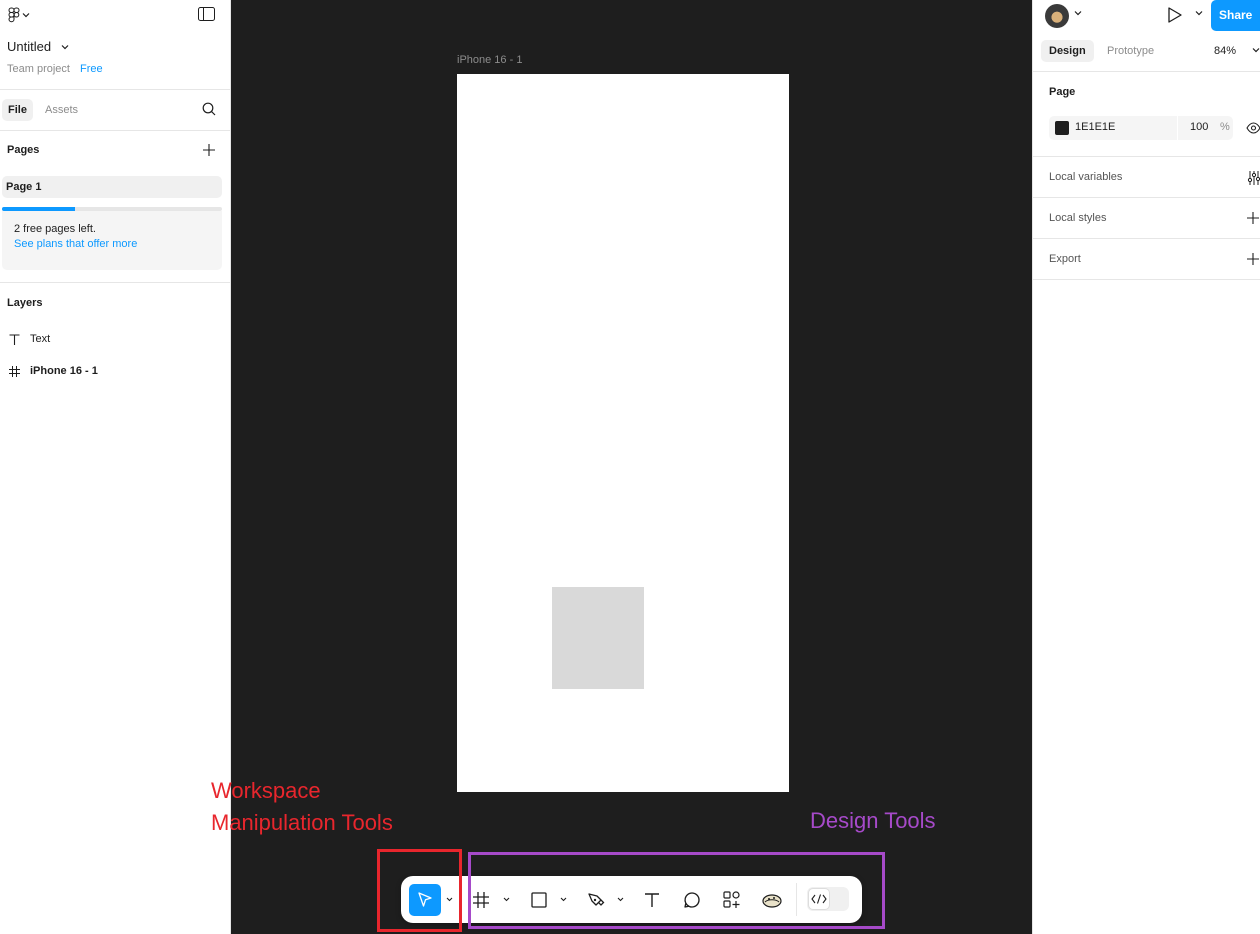 The image size is (1260, 934). Describe the element at coordinates (40, 339) in the screenshot. I see `layer-name: Text` at that location.